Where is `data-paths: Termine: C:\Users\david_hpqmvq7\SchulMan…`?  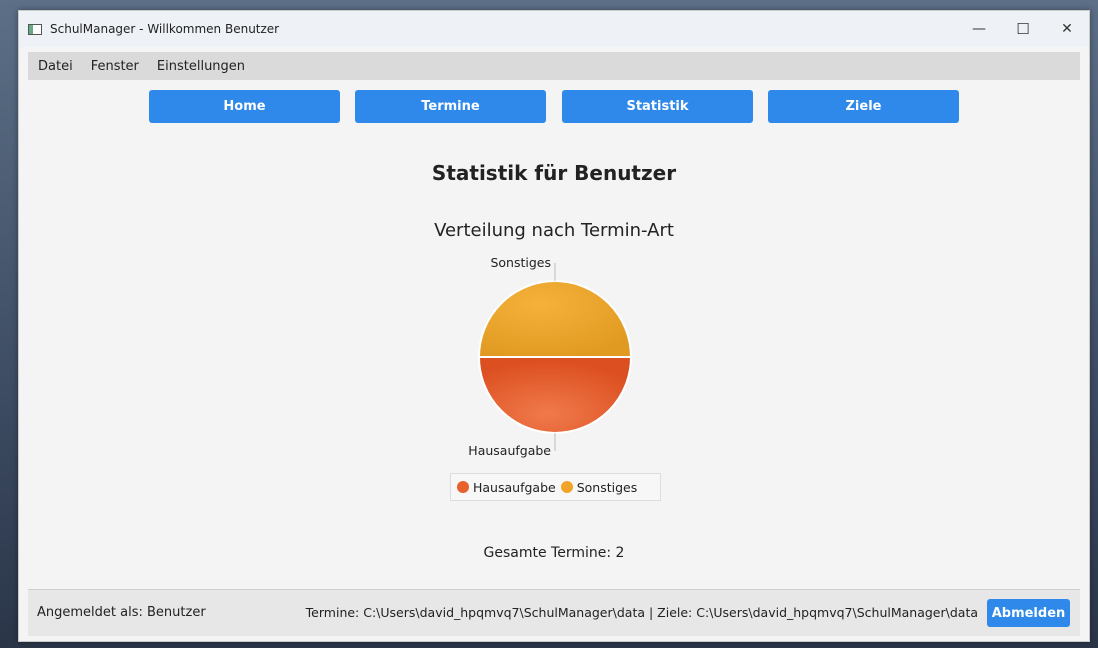
data-paths: Termine: C:\Users\david_hpqmvq7\SchulMan… is located at coordinates (641, 612).